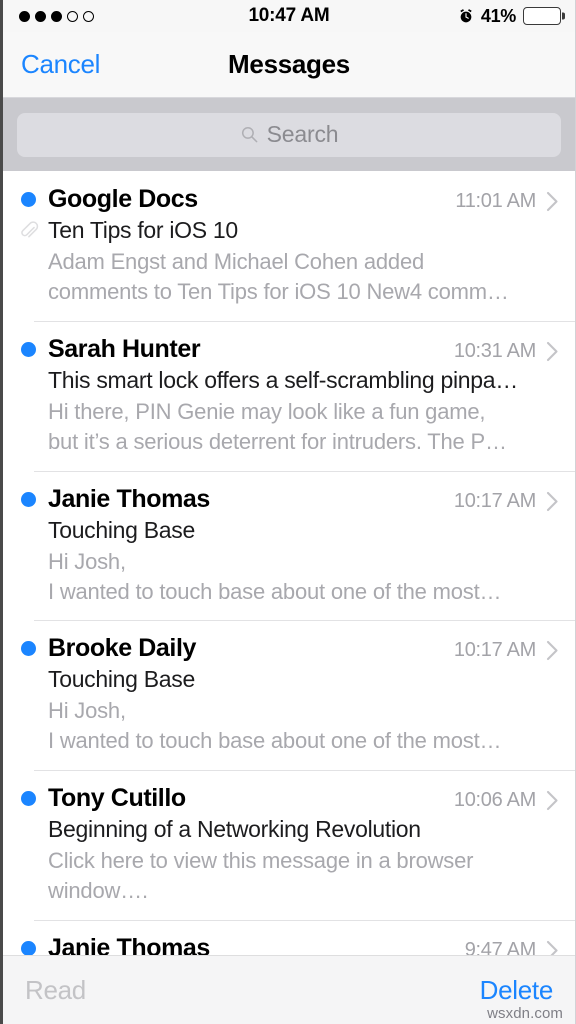  I want to click on mail-time-group: 10:06 AM, so click(506, 800).